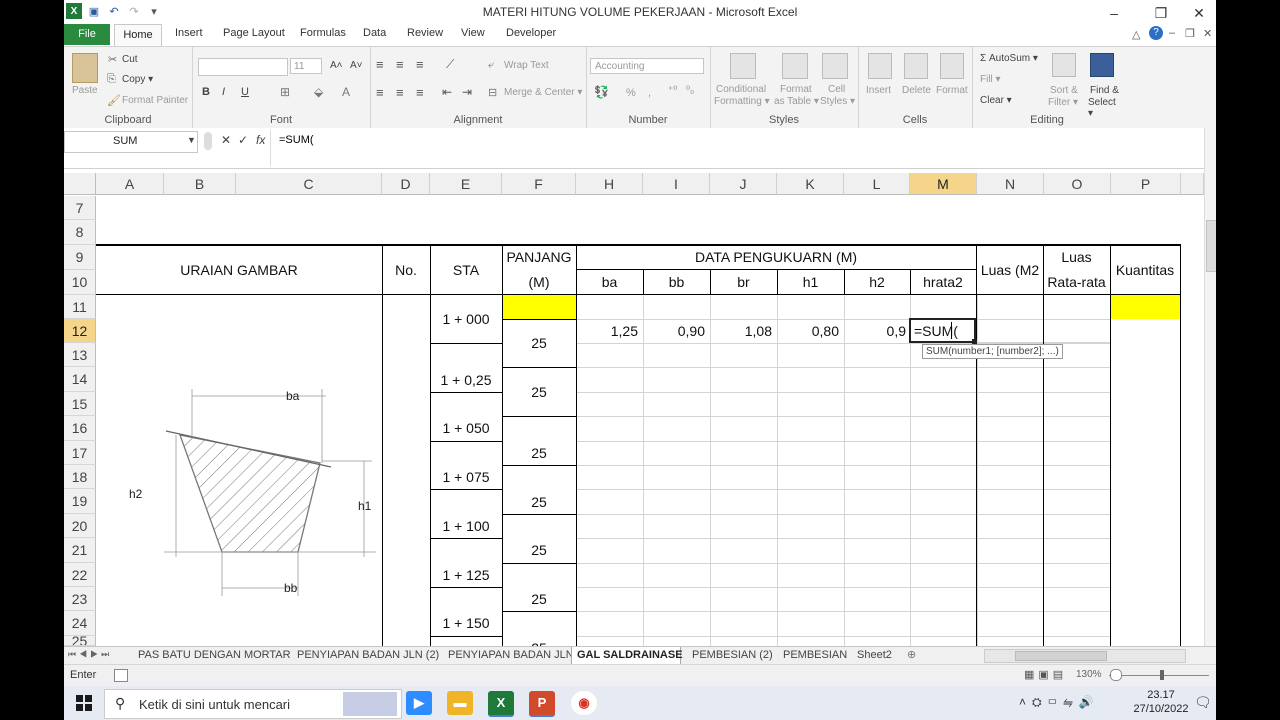 Image resolution: width=1280 pixels, height=720 pixels. I want to click on name-box-dropdown-icon: ▼, so click(191, 140).